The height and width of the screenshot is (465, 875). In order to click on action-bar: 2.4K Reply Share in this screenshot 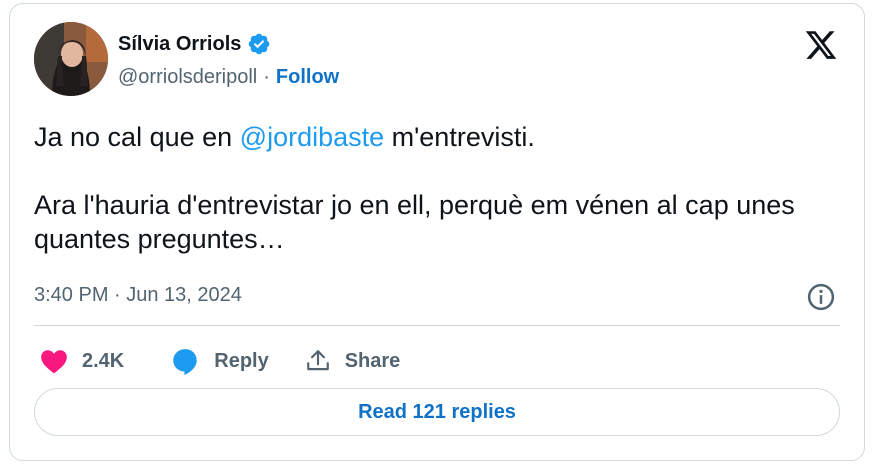, I will do `click(220, 361)`.